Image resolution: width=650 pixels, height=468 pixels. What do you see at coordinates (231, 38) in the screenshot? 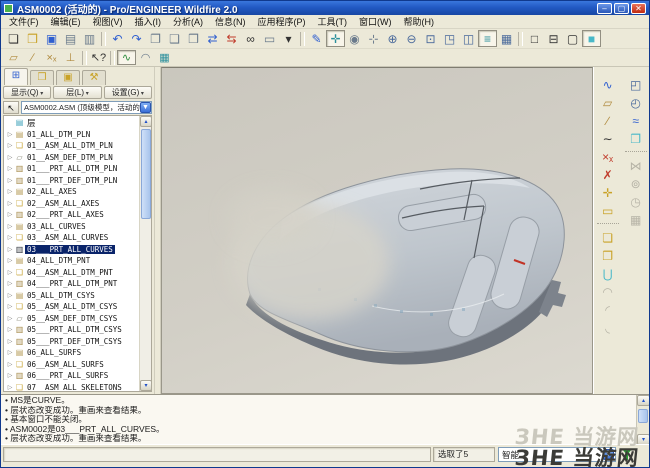
I see `regenerate-custom-button: ⇆` at bounding box center [231, 38].